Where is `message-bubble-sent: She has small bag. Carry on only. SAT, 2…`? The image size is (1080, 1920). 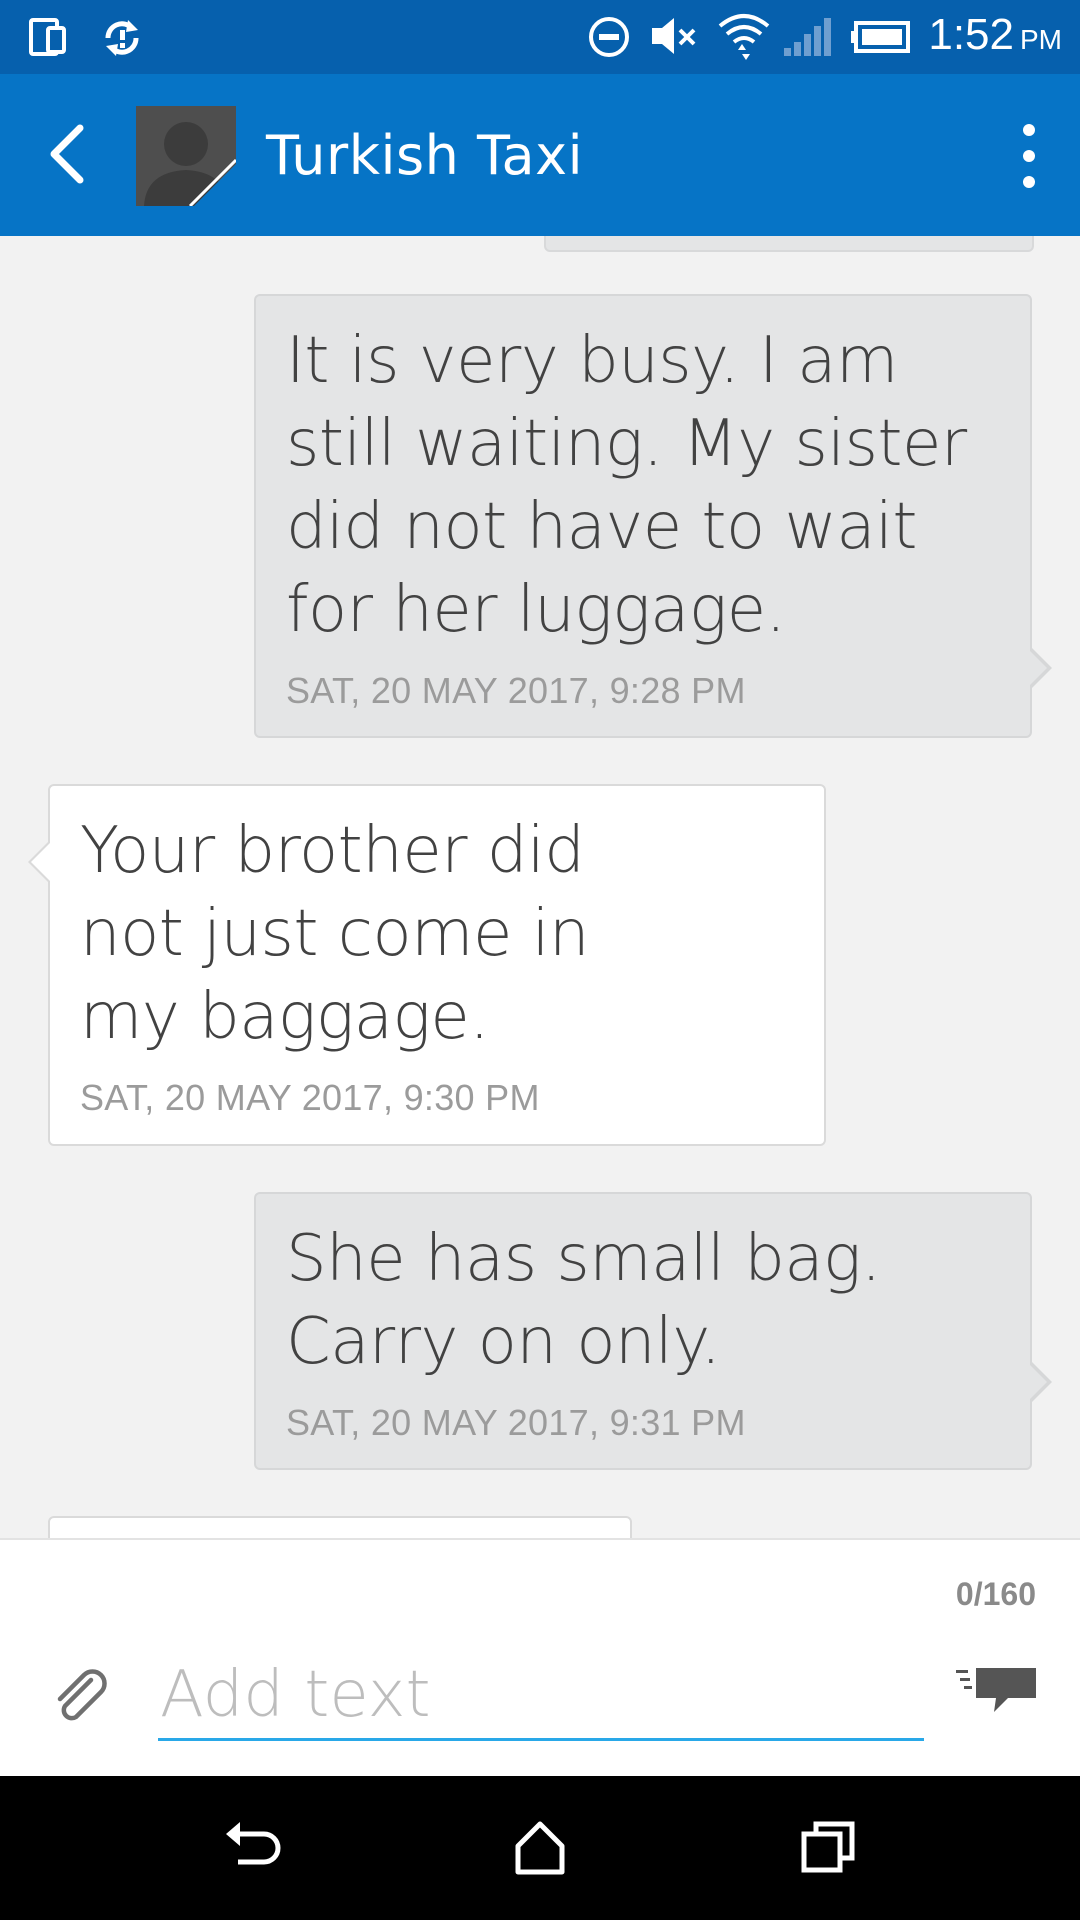
message-bubble-sent: She has small bag. Carry on only. SAT, 2… is located at coordinates (653, 1331).